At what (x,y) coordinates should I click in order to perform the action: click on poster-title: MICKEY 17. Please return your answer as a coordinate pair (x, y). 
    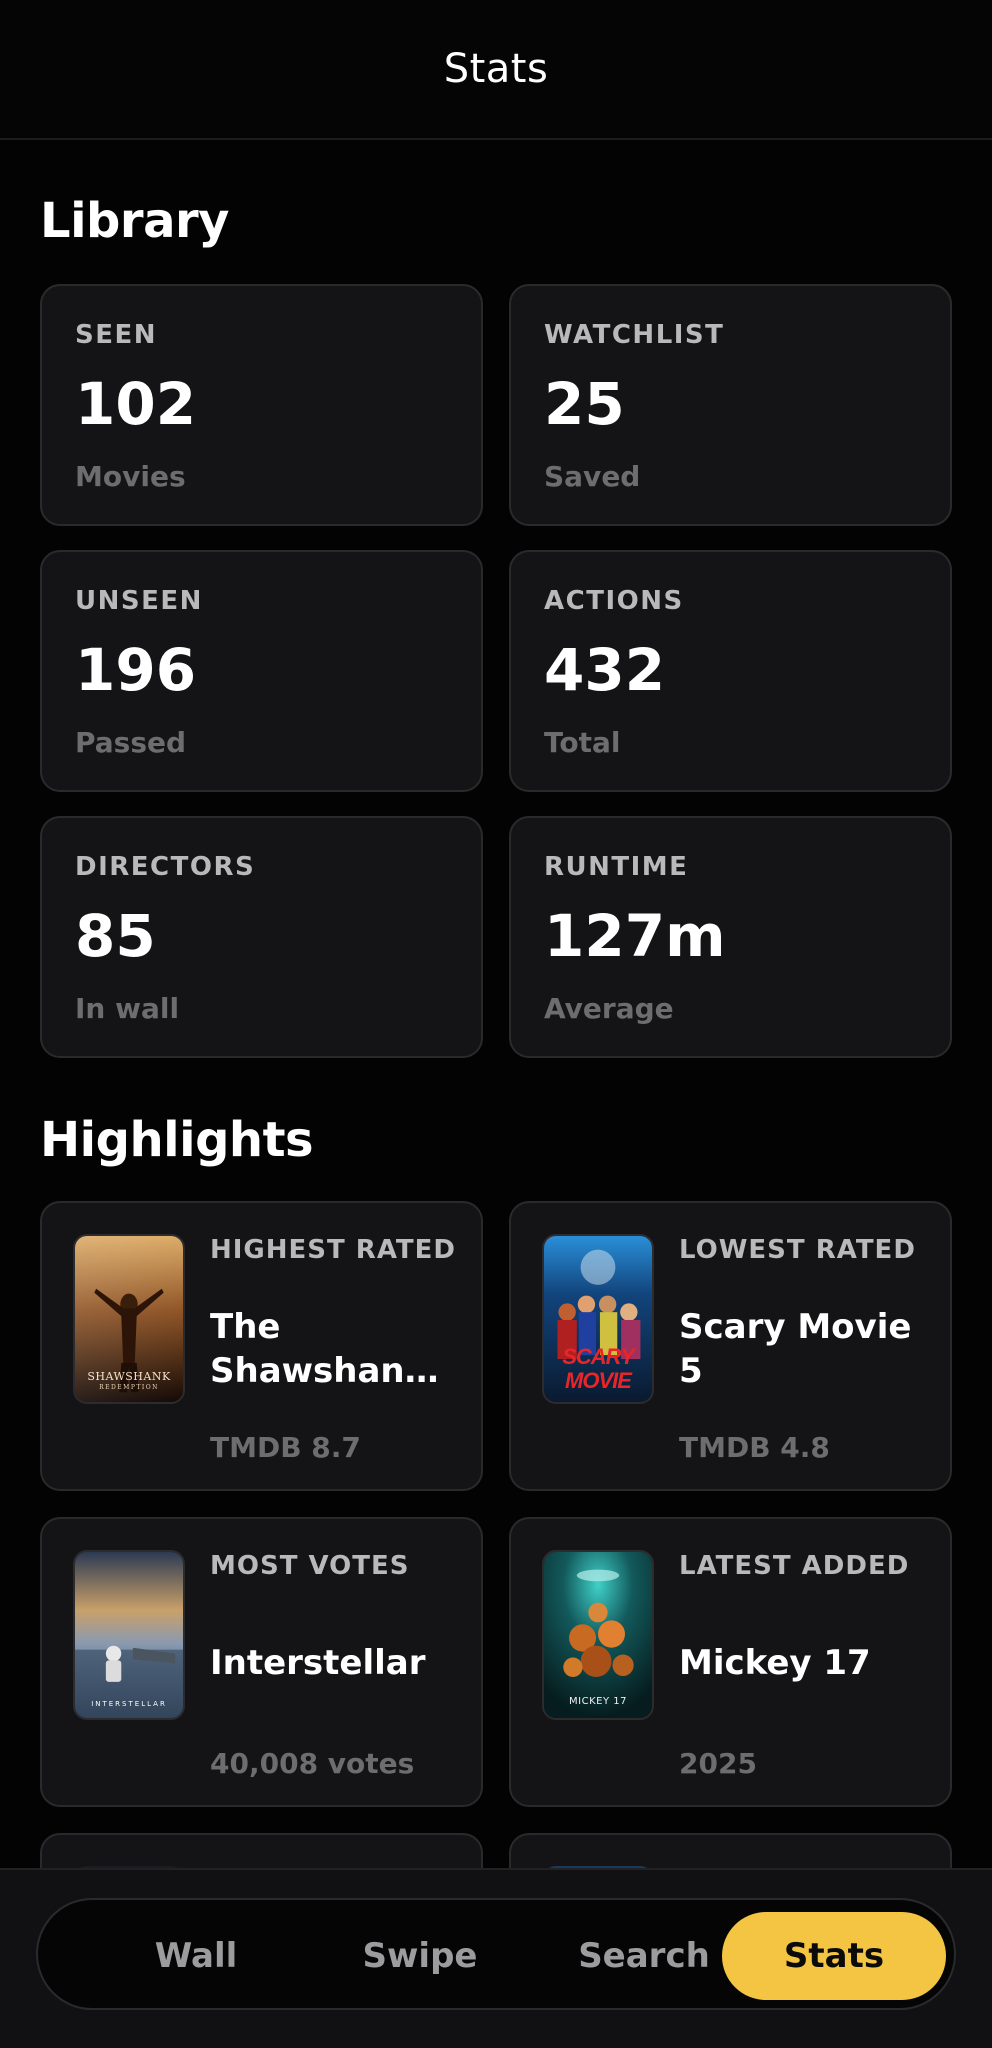
    Looking at the image, I should click on (598, 1701).